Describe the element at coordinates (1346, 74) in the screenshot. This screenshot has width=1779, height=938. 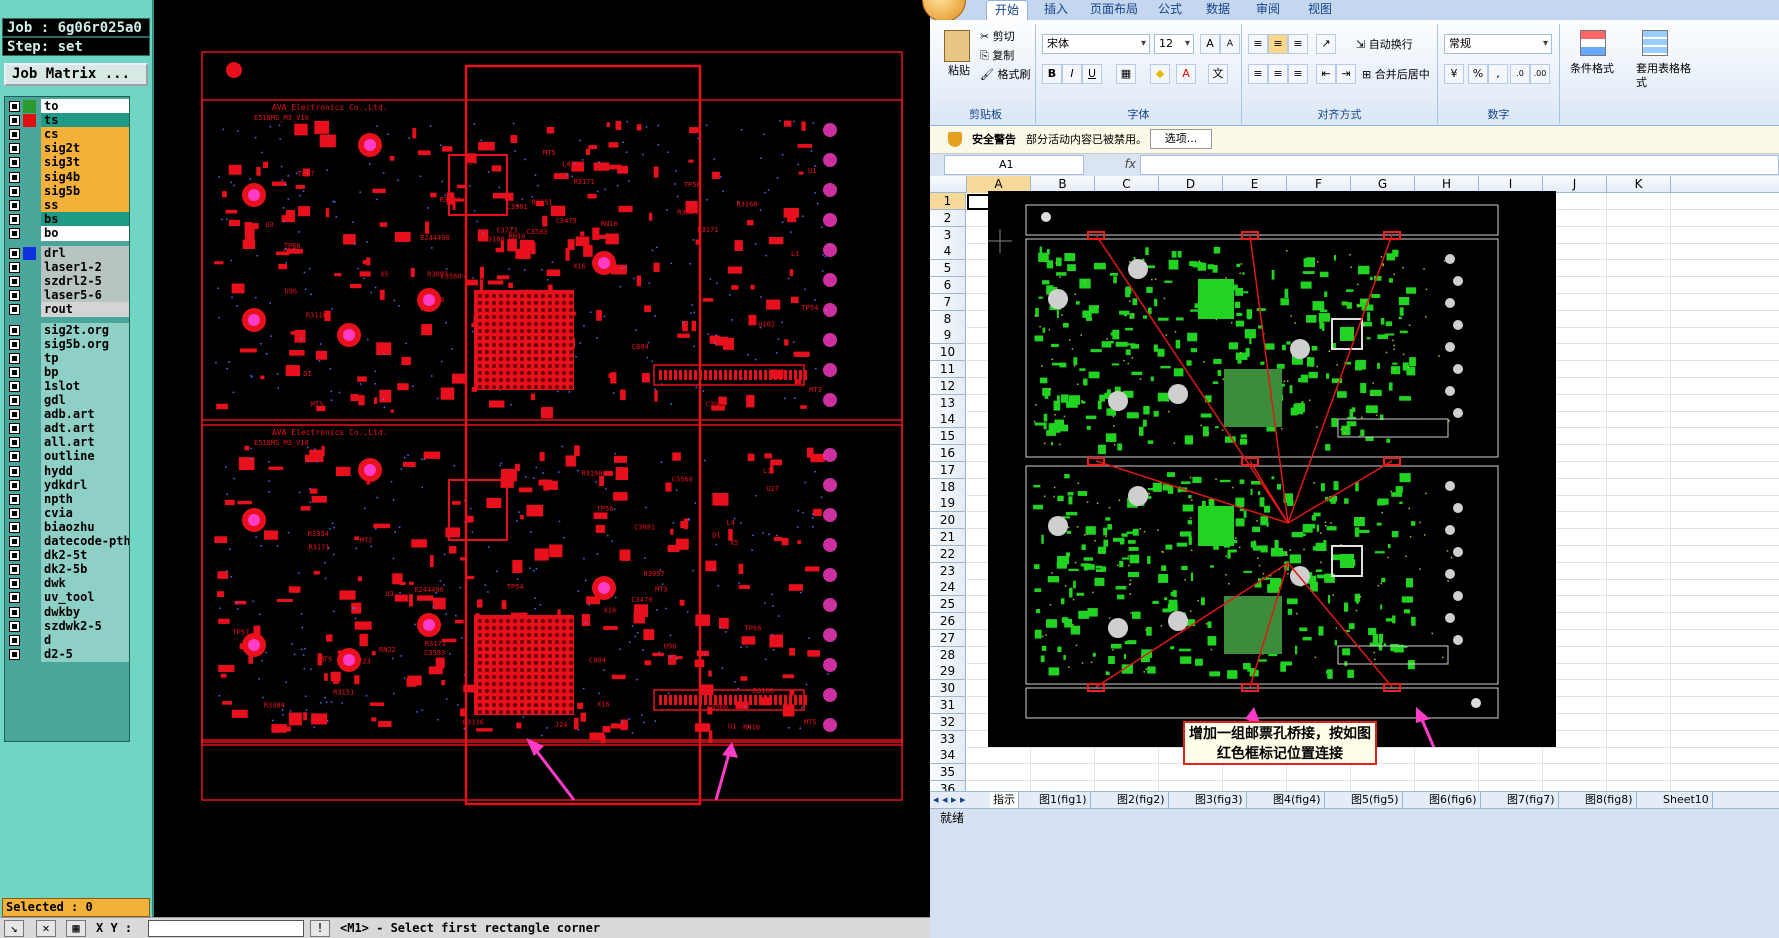
I see `indent-increase-icon: ⇥` at that location.